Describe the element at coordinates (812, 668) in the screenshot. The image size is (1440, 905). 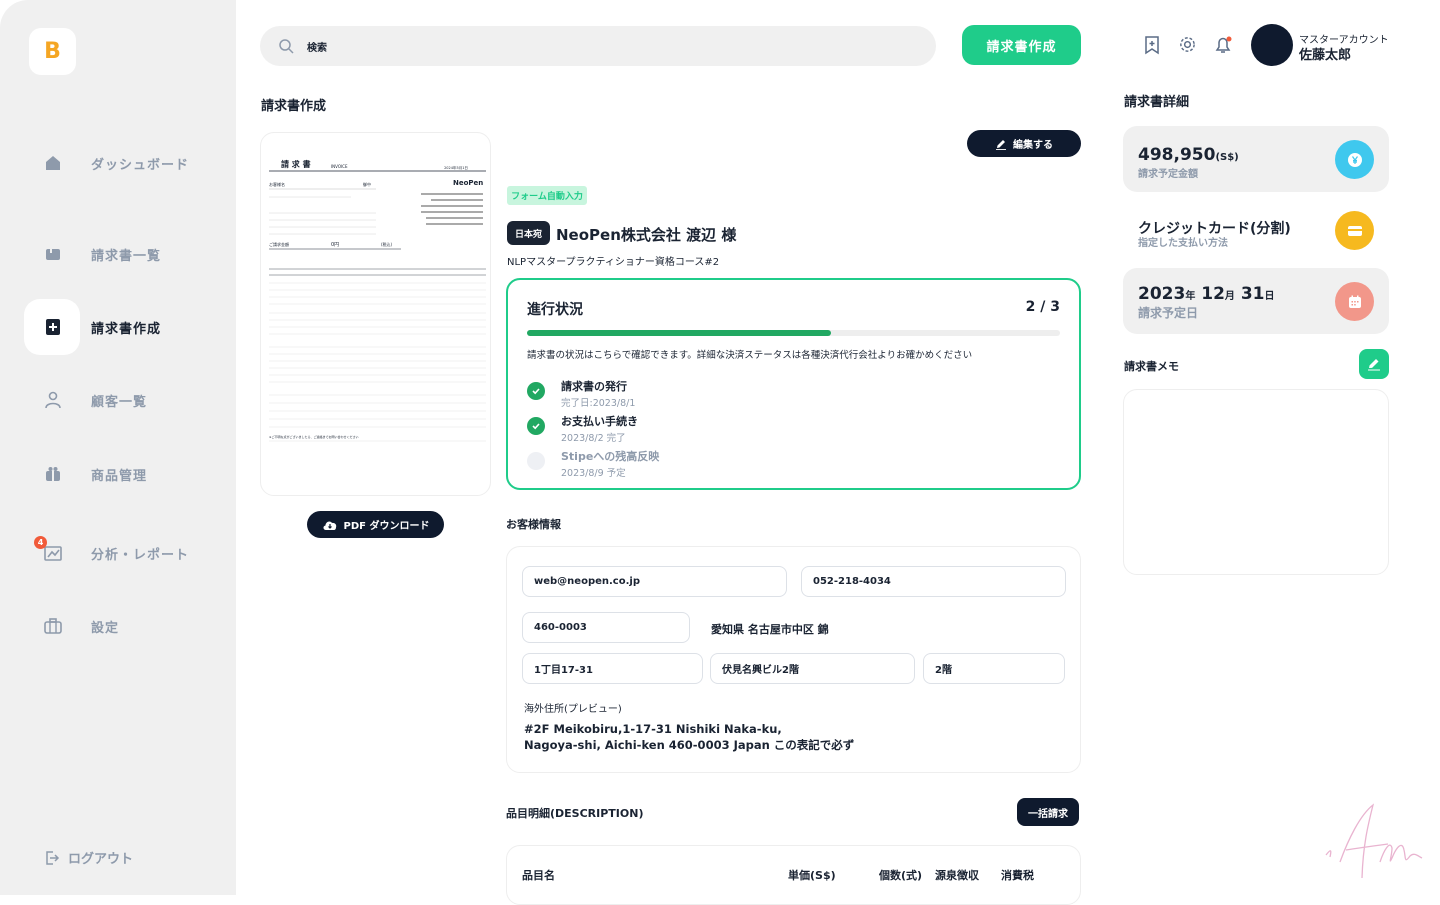
I see `building-field: 伏見名興ビル2階` at that location.